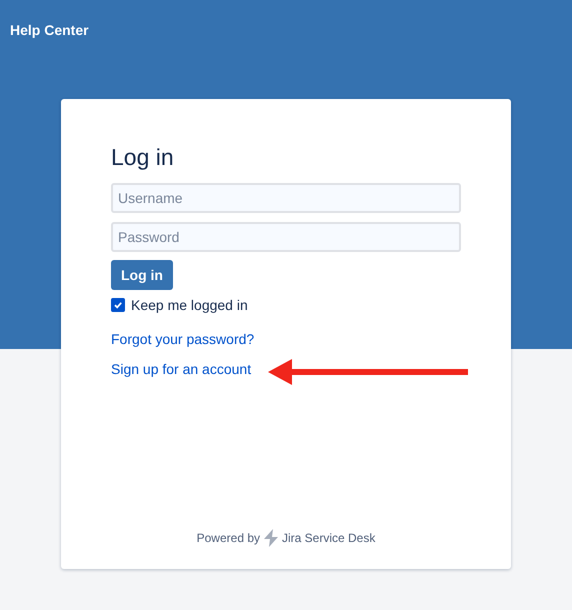 This screenshot has width=572, height=610. What do you see at coordinates (271, 538) in the screenshot?
I see `bolt-icon` at bounding box center [271, 538].